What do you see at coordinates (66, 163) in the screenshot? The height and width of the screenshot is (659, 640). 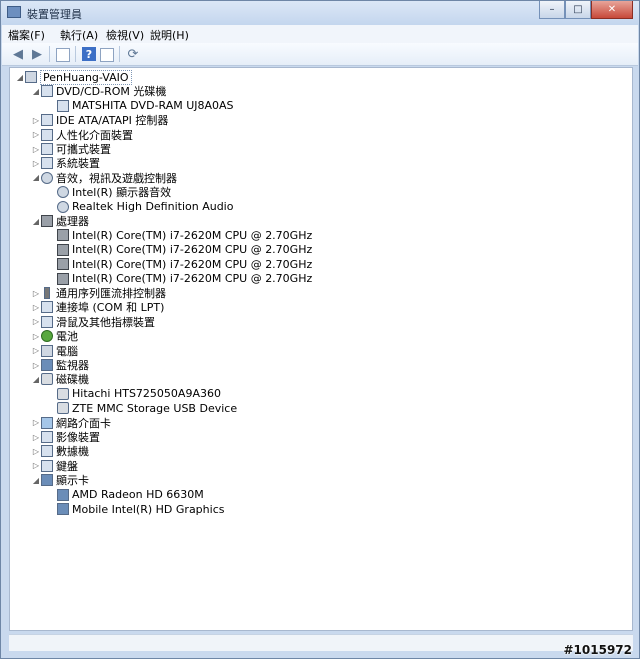 I see `tree-category: ▷ 系統裝置` at bounding box center [66, 163].